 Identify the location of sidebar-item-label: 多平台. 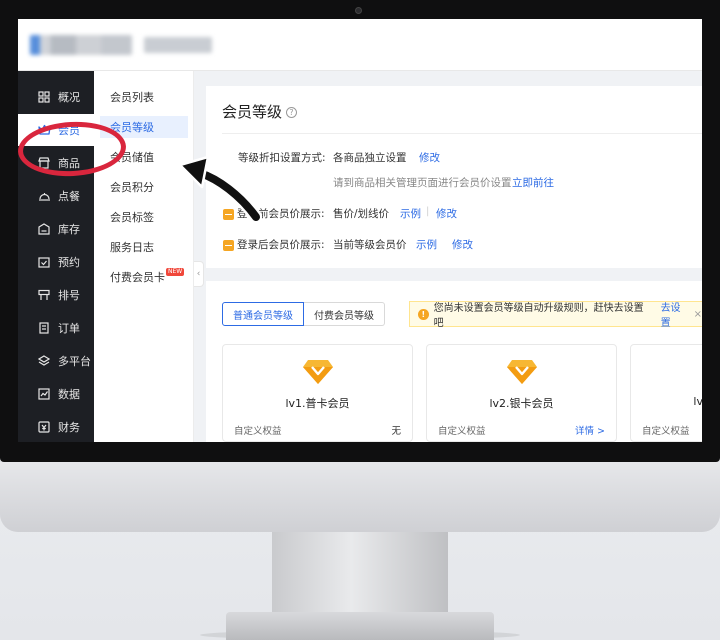
(74, 361).